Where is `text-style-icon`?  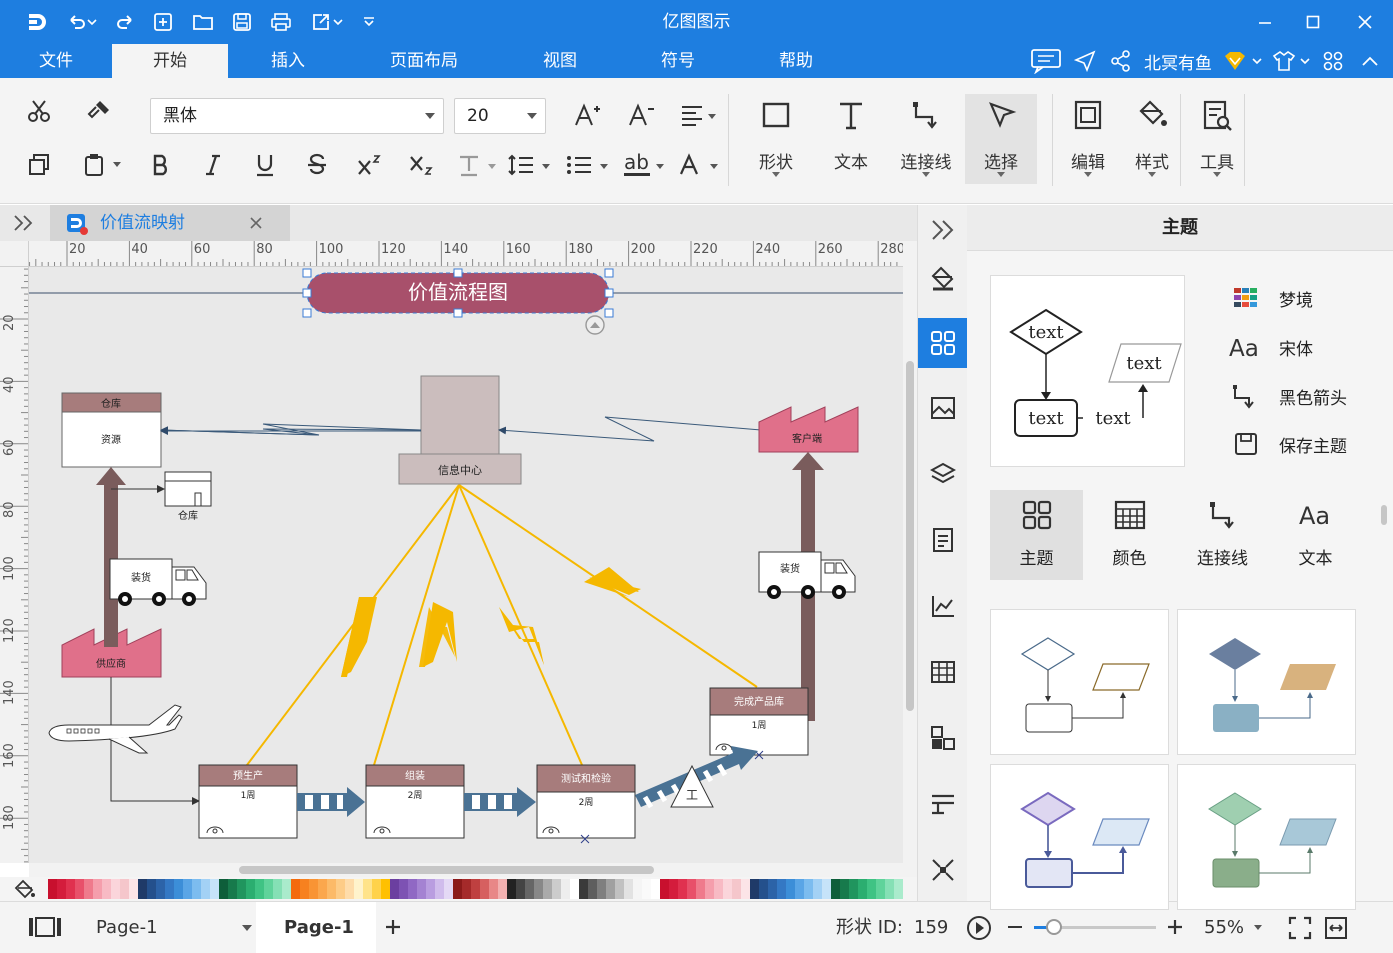 text-style-icon is located at coordinates (469, 165).